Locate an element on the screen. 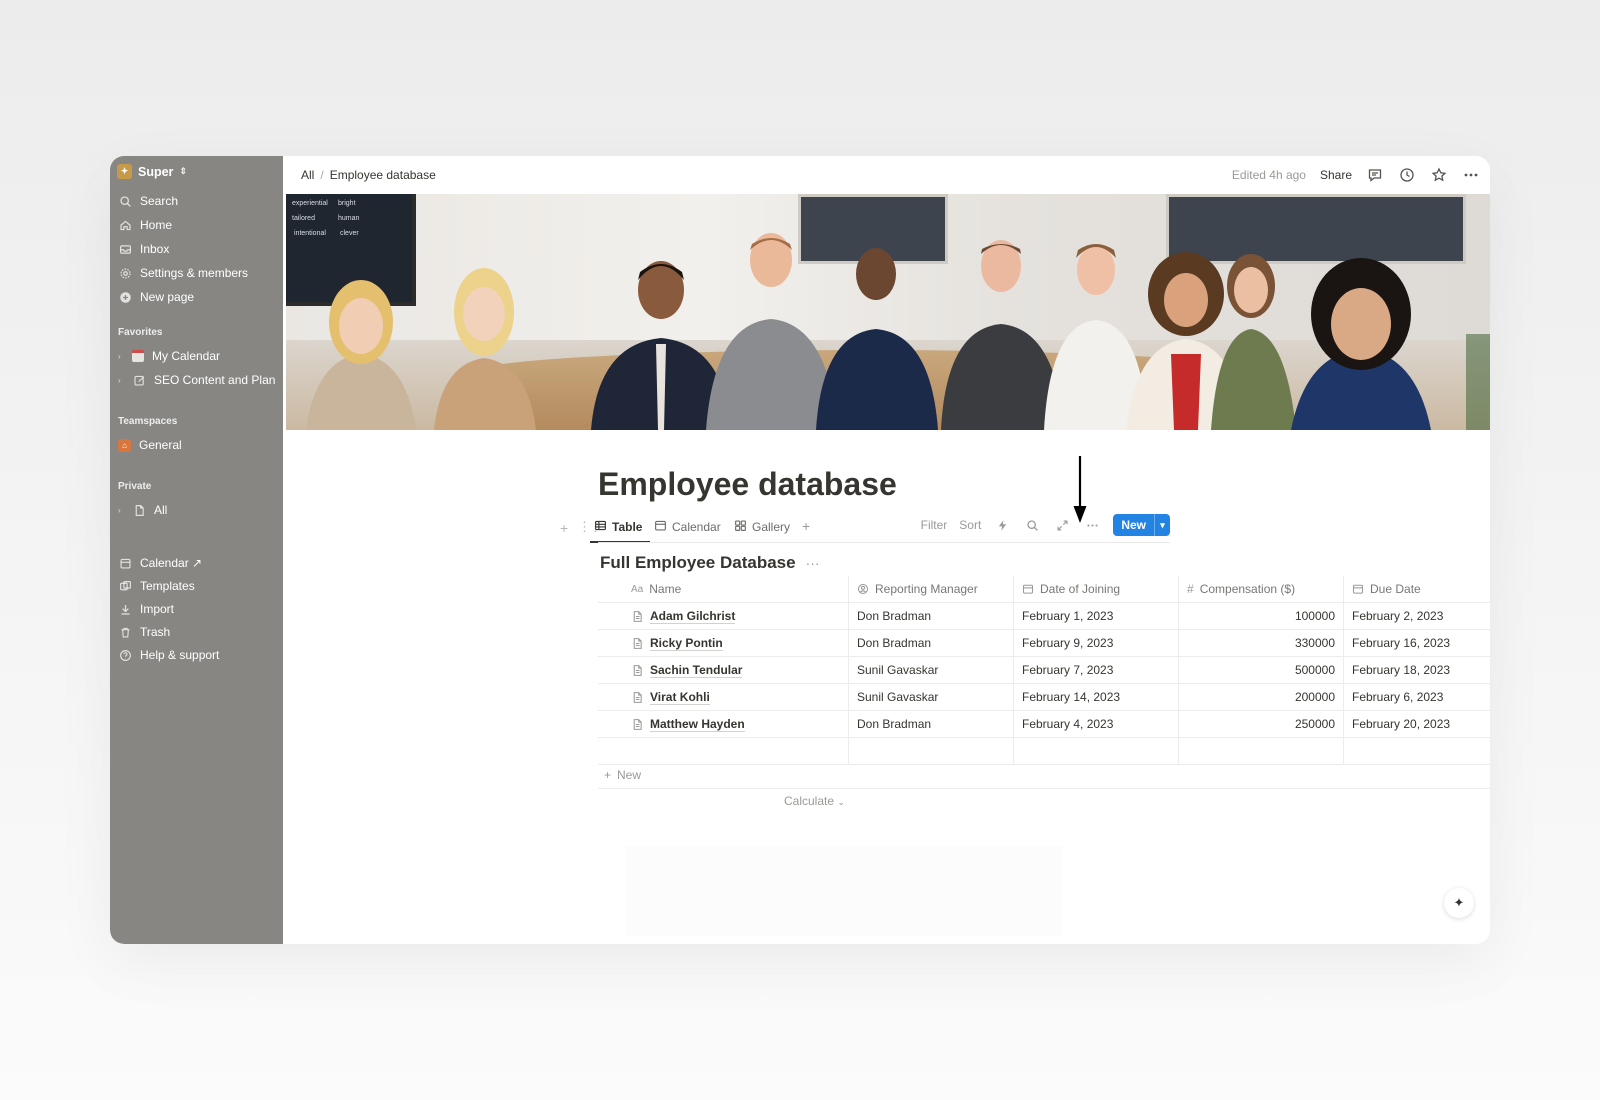 The width and height of the screenshot is (1600, 1100). more-icon: ··· is located at coordinates (813, 563).